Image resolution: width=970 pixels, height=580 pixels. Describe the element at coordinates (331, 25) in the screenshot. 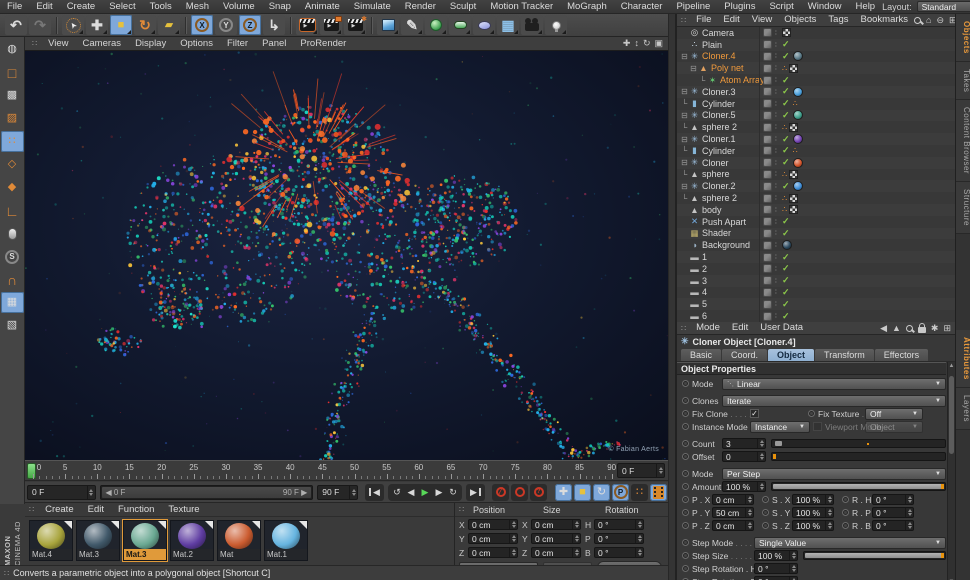

I see `render-settings-icon` at that location.